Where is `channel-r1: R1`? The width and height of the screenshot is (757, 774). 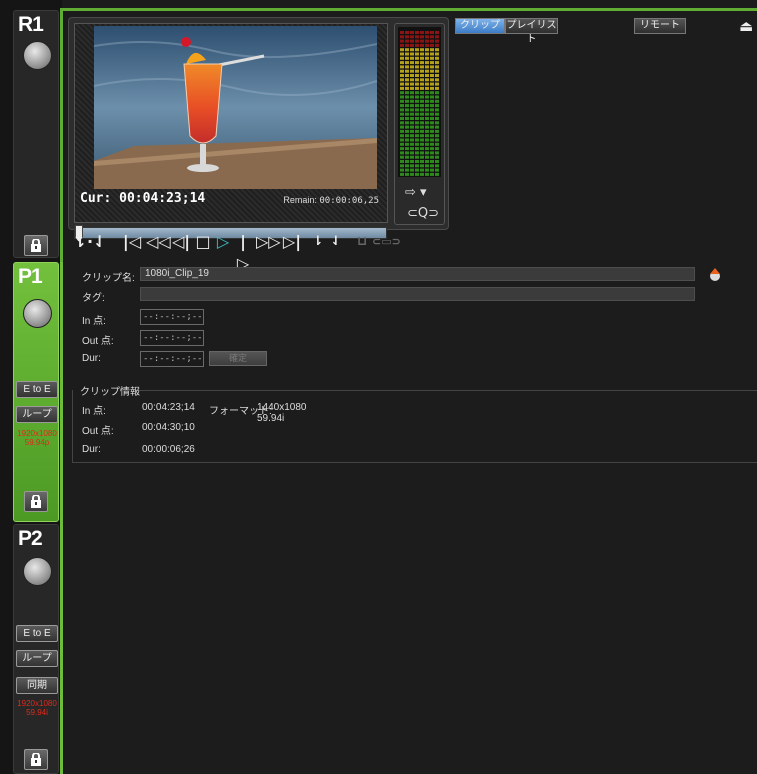 channel-r1: R1 is located at coordinates (36, 134).